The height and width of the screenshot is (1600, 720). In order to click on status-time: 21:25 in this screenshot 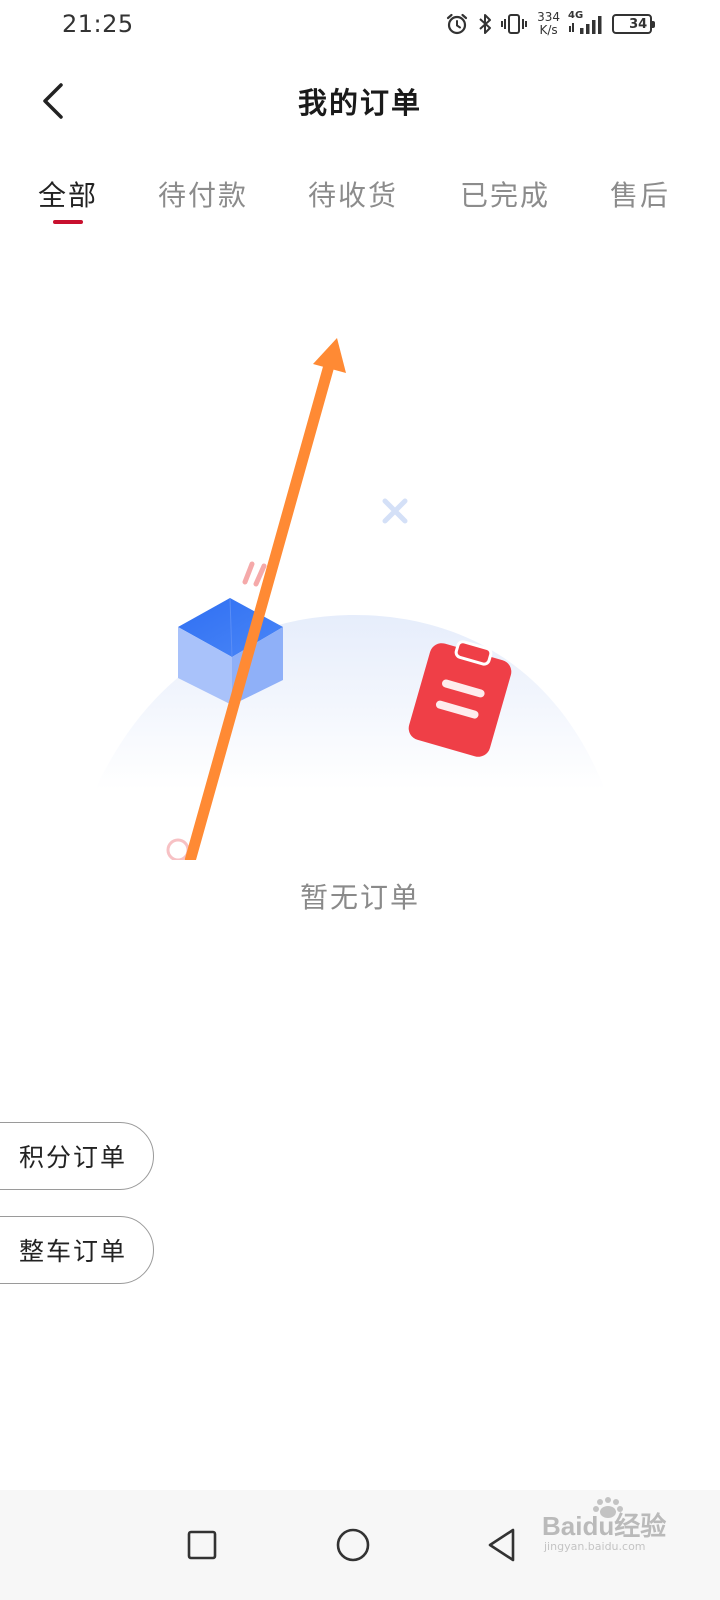, I will do `click(98, 24)`.